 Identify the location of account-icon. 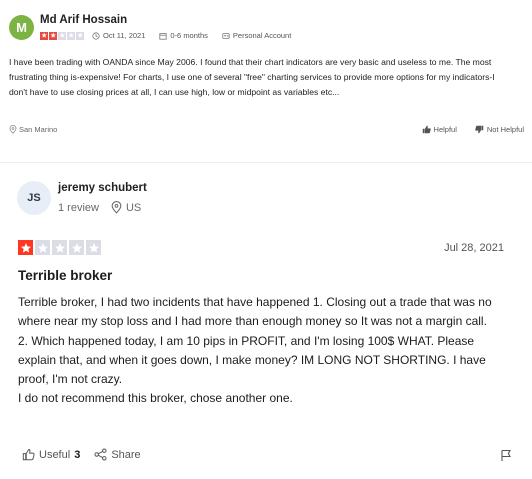
(226, 35).